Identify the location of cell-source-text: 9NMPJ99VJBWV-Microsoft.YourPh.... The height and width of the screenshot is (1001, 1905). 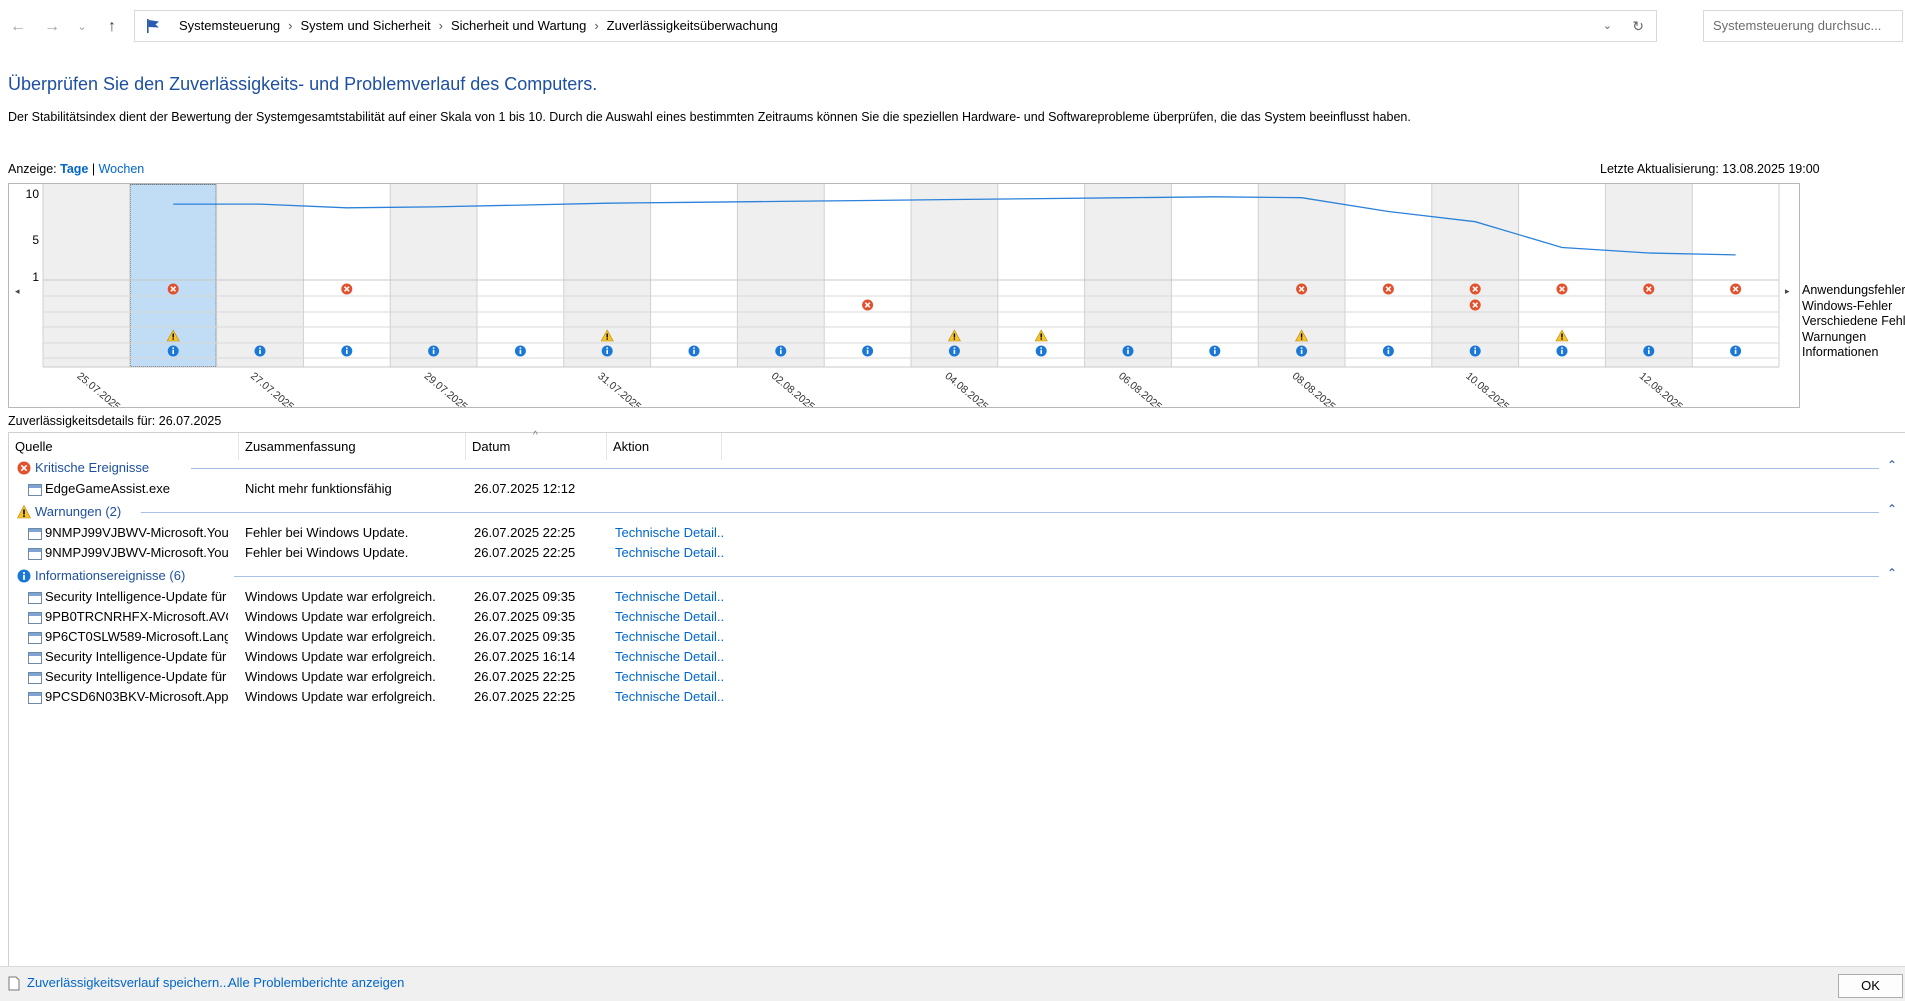
(136, 552).